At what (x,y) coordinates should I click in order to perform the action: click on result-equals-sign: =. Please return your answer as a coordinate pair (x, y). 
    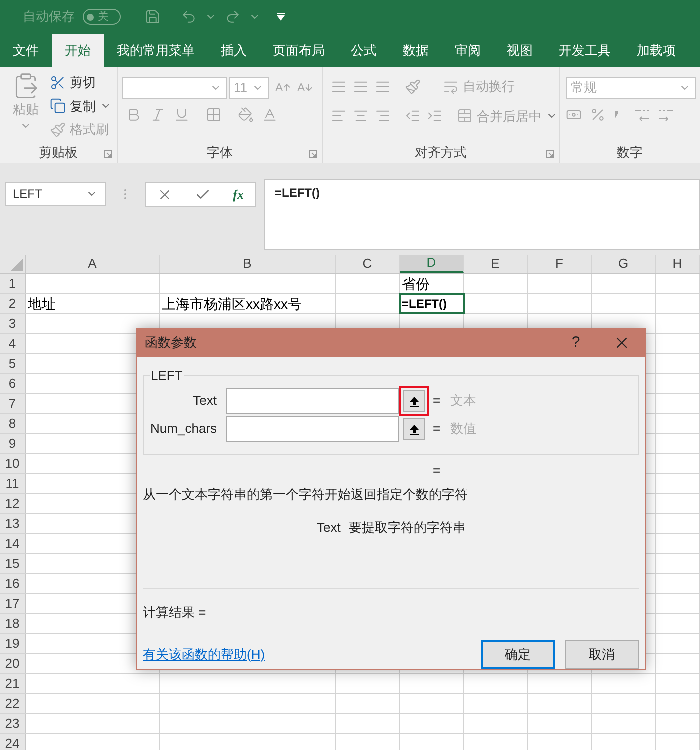
    Looking at the image, I should click on (437, 471).